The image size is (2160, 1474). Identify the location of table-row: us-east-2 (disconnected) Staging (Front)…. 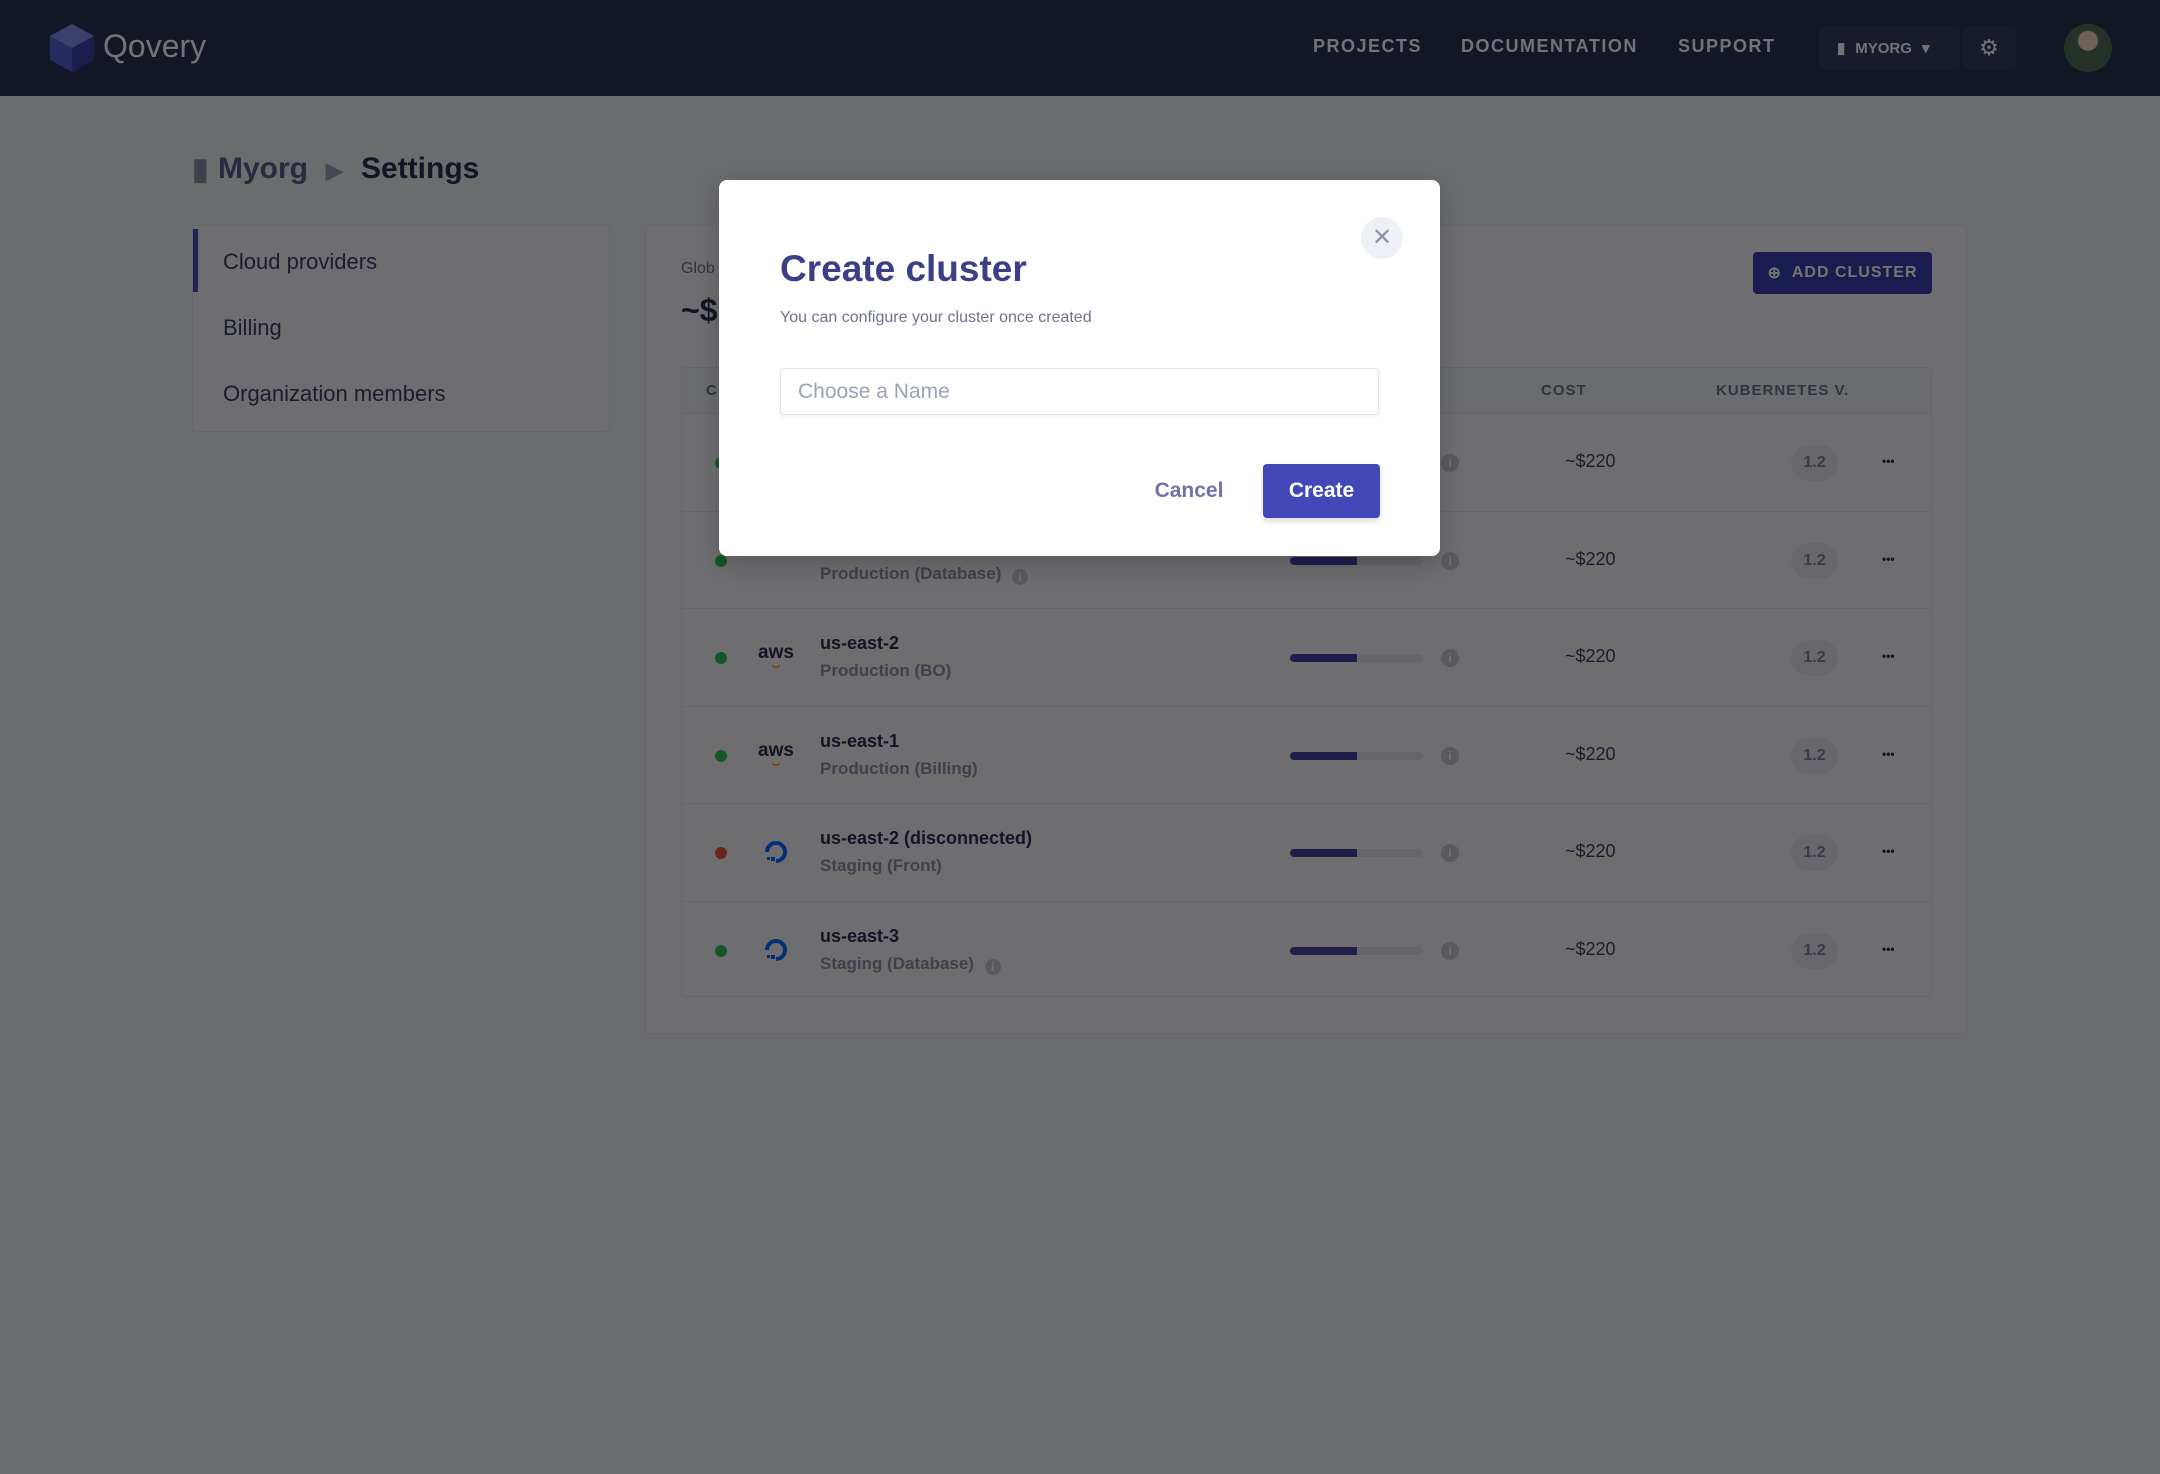
(1306, 852).